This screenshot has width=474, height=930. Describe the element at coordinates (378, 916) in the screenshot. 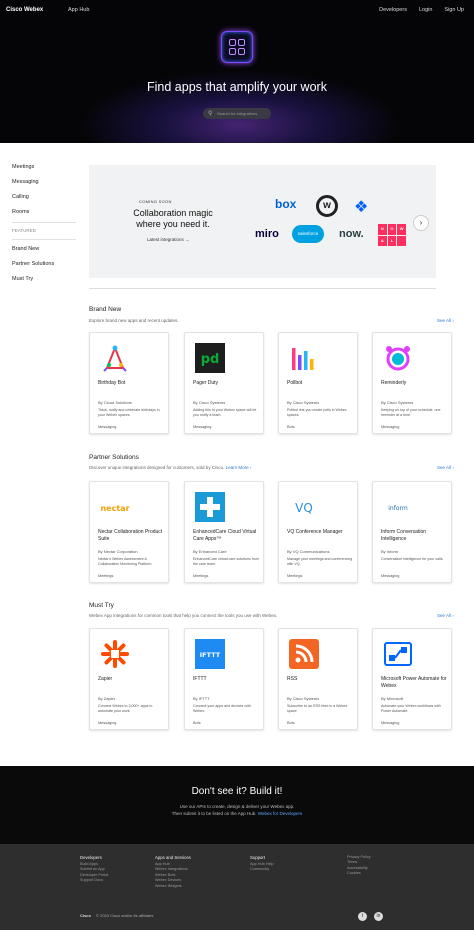

I see `linkedin-icon: in` at that location.